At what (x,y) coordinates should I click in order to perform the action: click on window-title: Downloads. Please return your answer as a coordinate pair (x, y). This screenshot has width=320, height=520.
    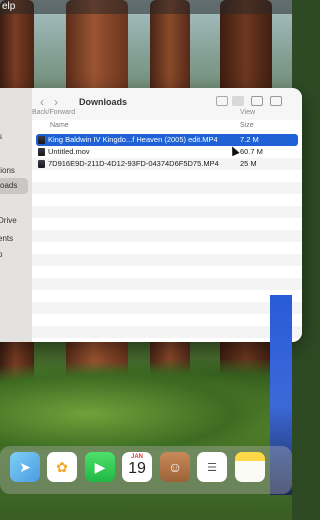
    Looking at the image, I should click on (103, 102).